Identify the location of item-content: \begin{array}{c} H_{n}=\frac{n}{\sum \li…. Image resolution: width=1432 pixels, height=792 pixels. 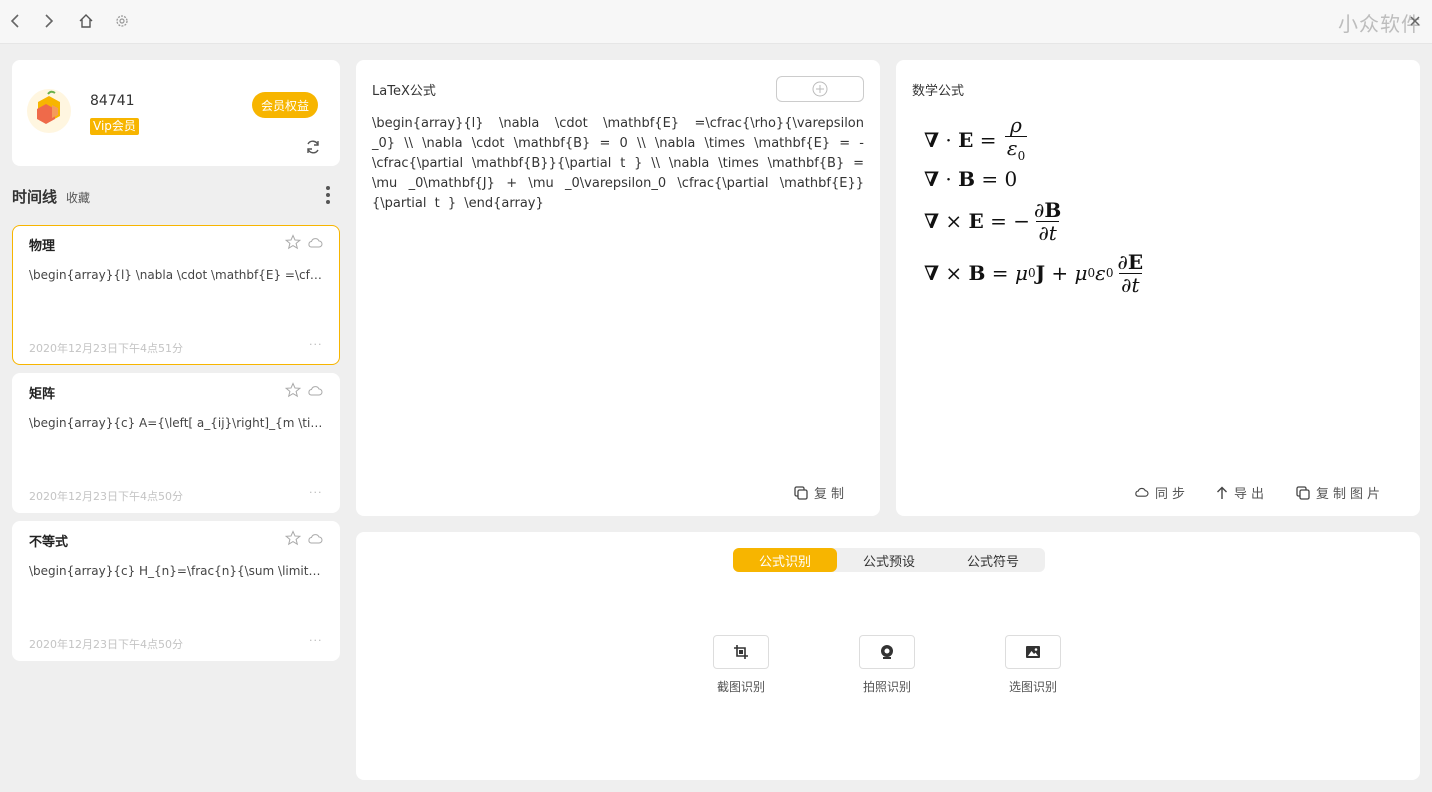
(177, 571).